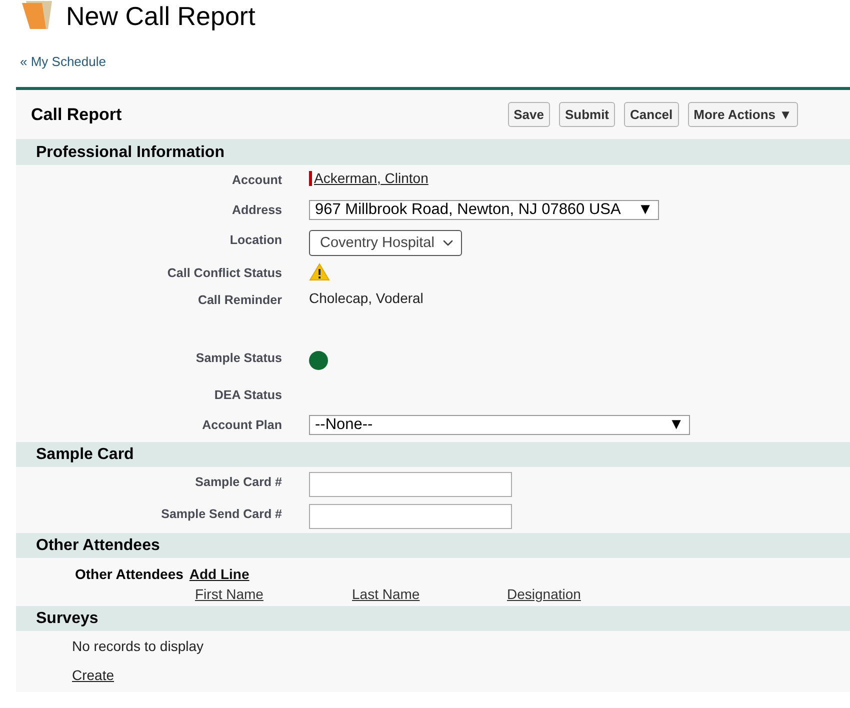  I want to click on field-label: Location, so click(255, 239).